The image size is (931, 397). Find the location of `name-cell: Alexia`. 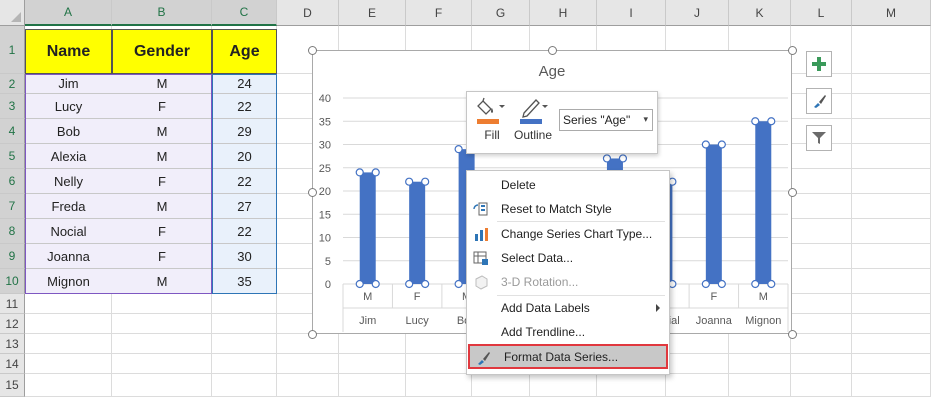

name-cell: Alexia is located at coordinates (68, 156).